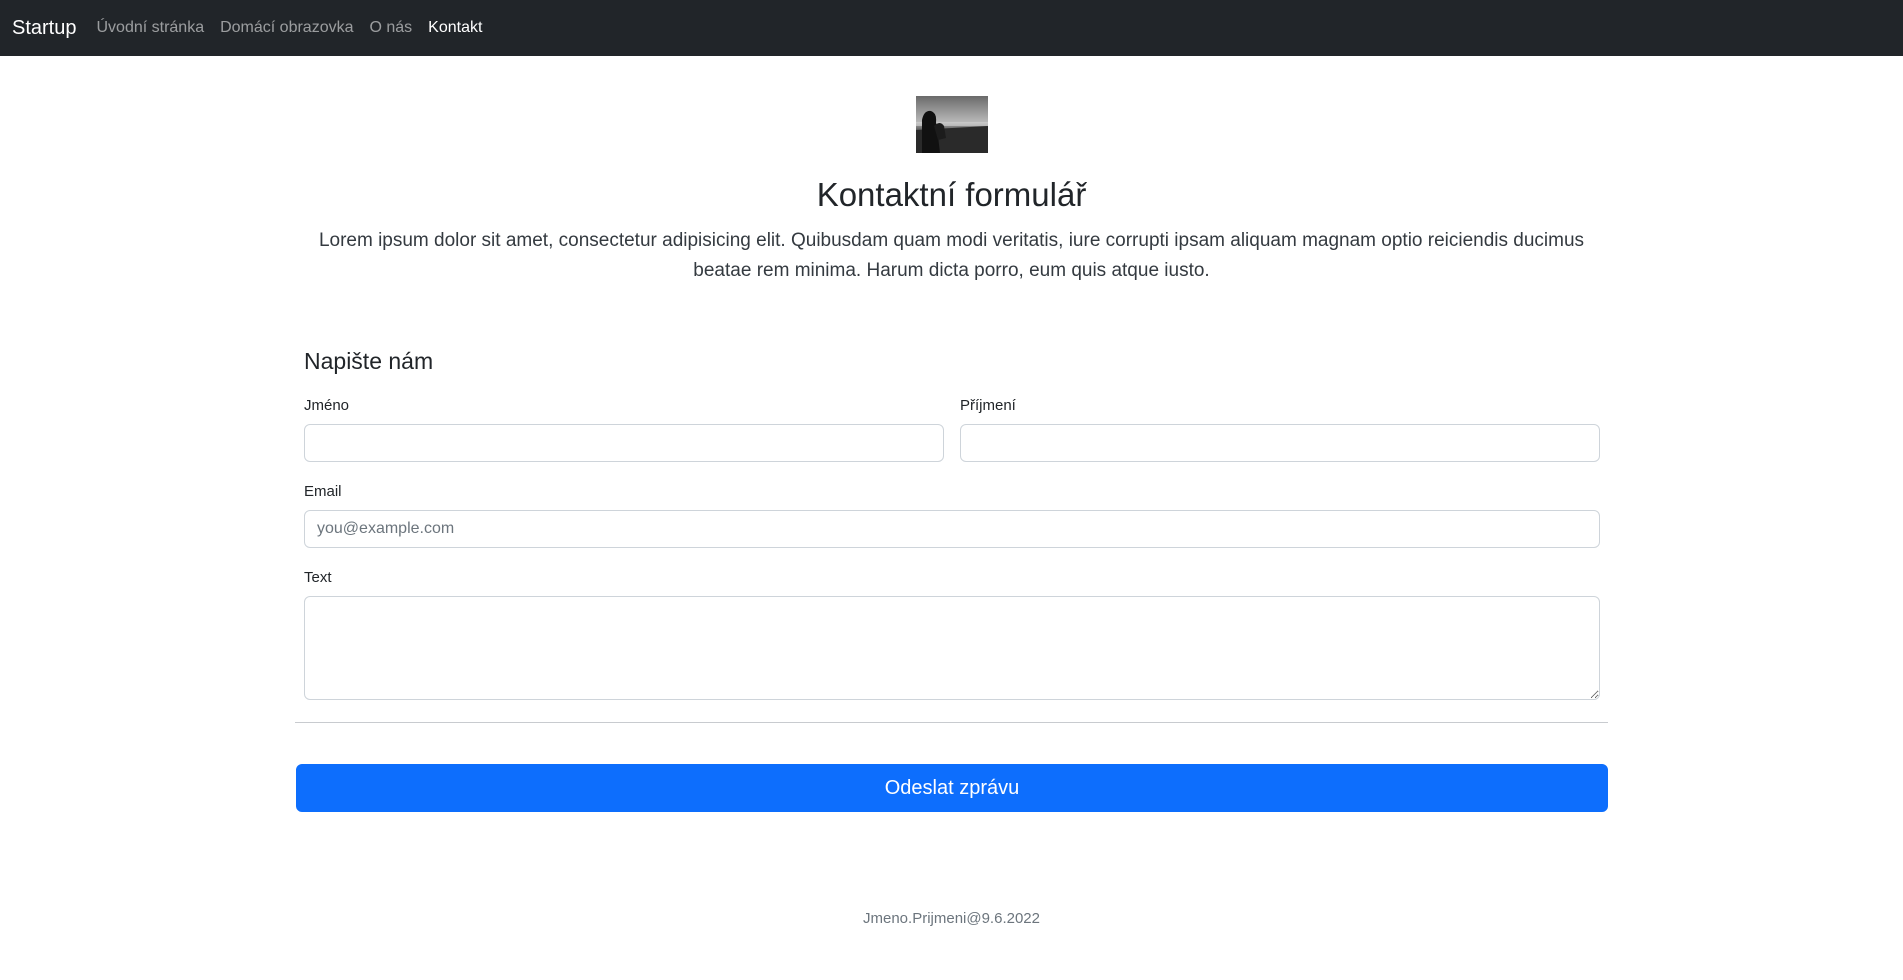 This screenshot has height=980, width=1903. What do you see at coordinates (624, 443) in the screenshot?
I see `first-name-input` at bounding box center [624, 443].